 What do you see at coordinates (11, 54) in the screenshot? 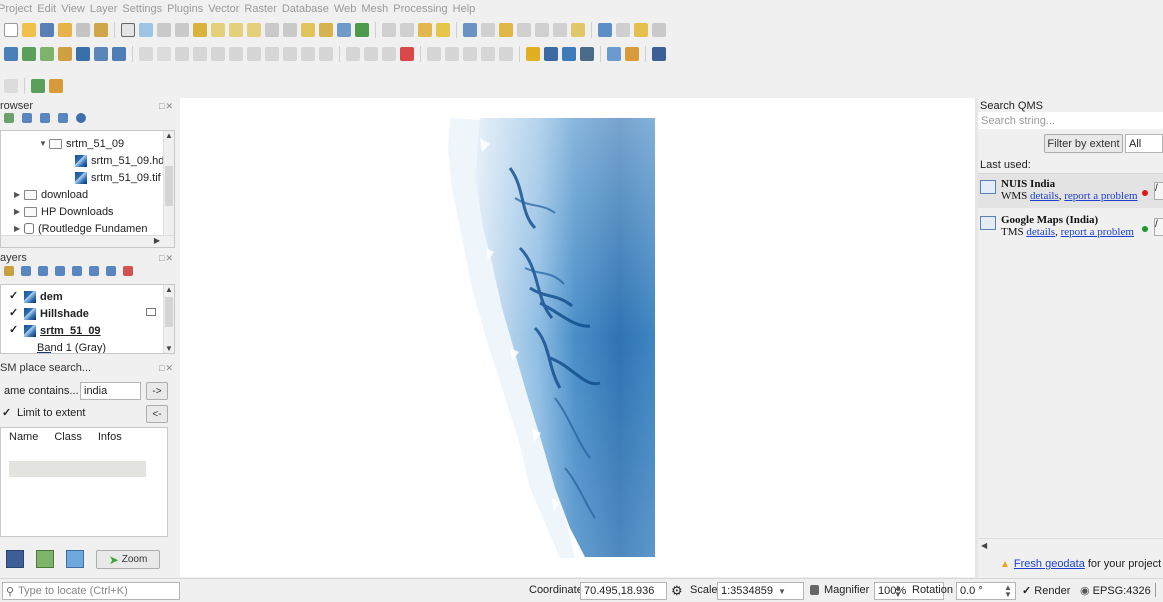
I see `data-source-manager-icon` at bounding box center [11, 54].